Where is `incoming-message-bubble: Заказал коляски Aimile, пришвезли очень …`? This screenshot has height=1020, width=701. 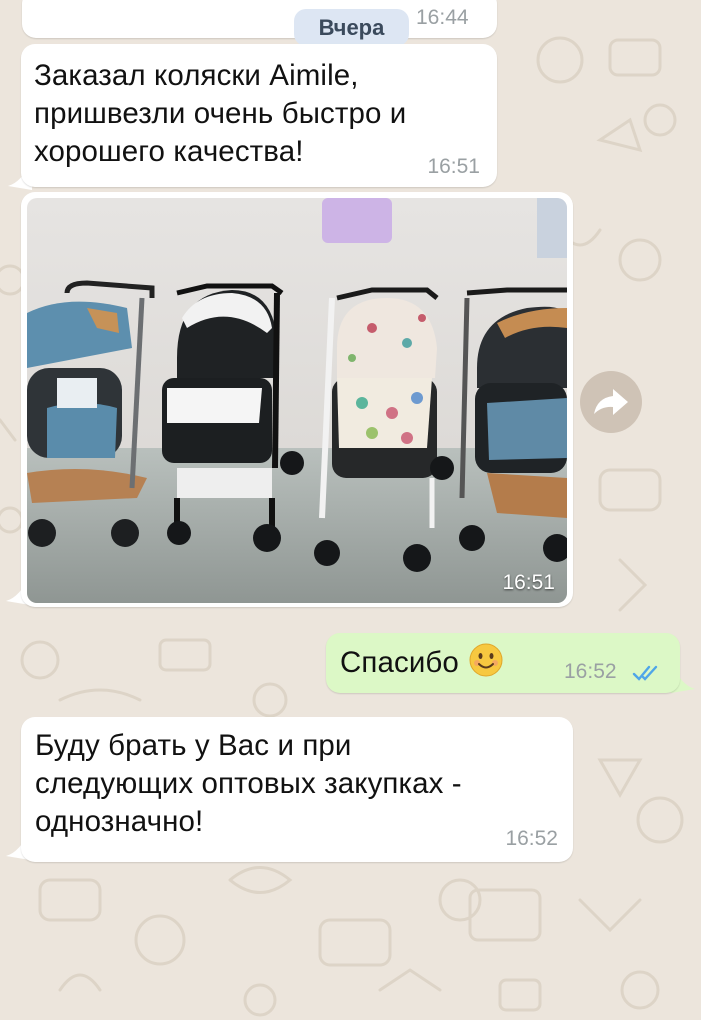
incoming-message-bubble: Заказал коляски Aimile, пришвезли очень … is located at coordinates (259, 115).